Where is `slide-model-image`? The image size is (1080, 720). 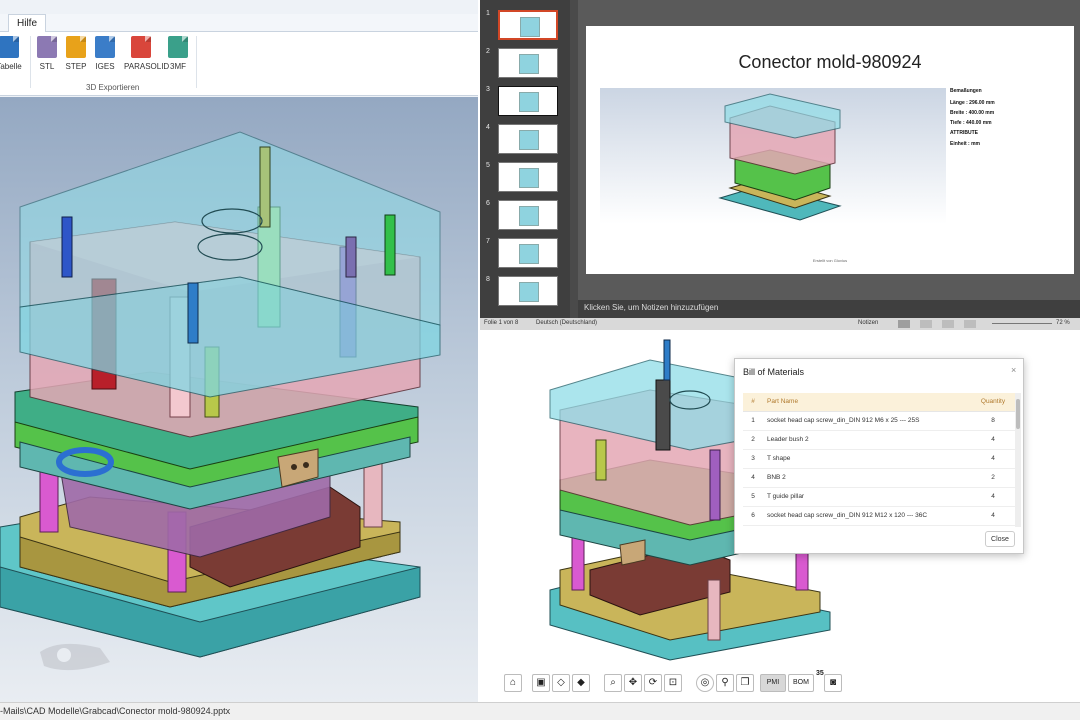 slide-model-image is located at coordinates (773, 156).